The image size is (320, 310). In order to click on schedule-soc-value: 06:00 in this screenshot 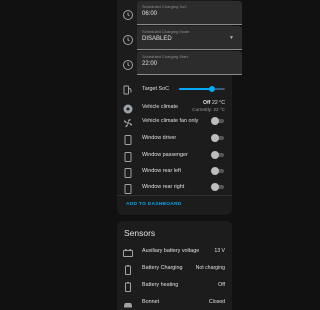, I will do `click(150, 14)`.